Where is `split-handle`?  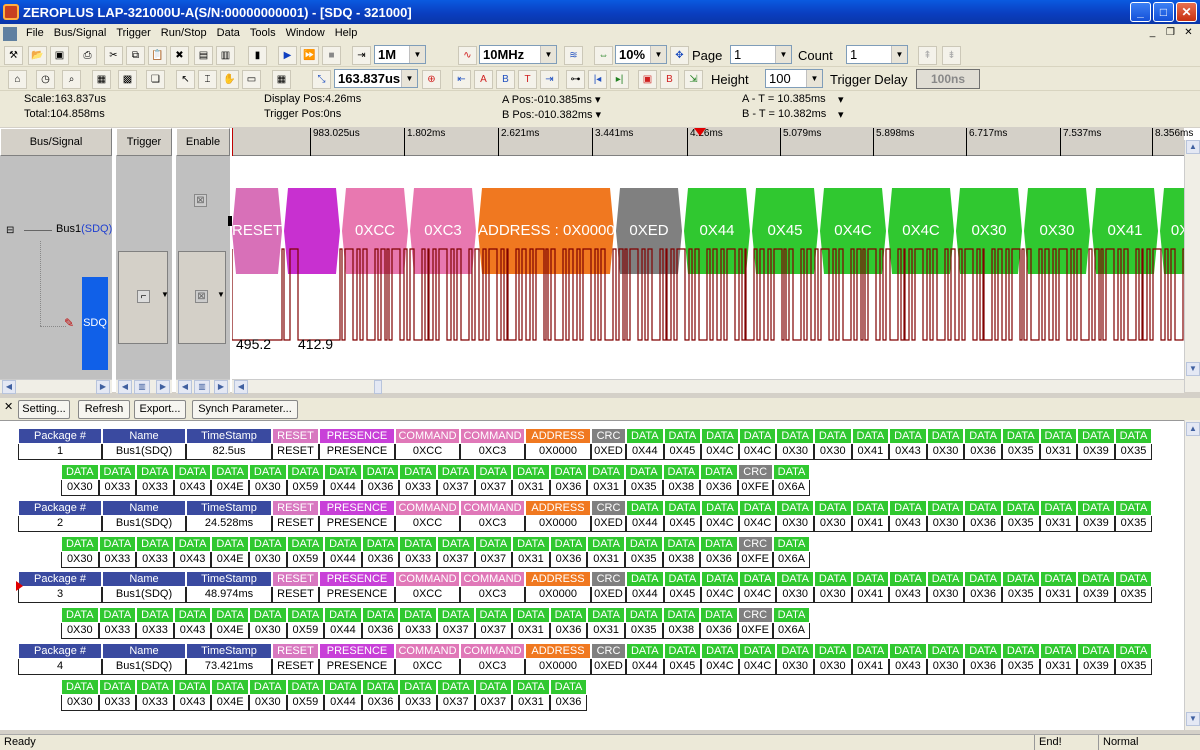
split-handle is located at coordinates (230, 221).